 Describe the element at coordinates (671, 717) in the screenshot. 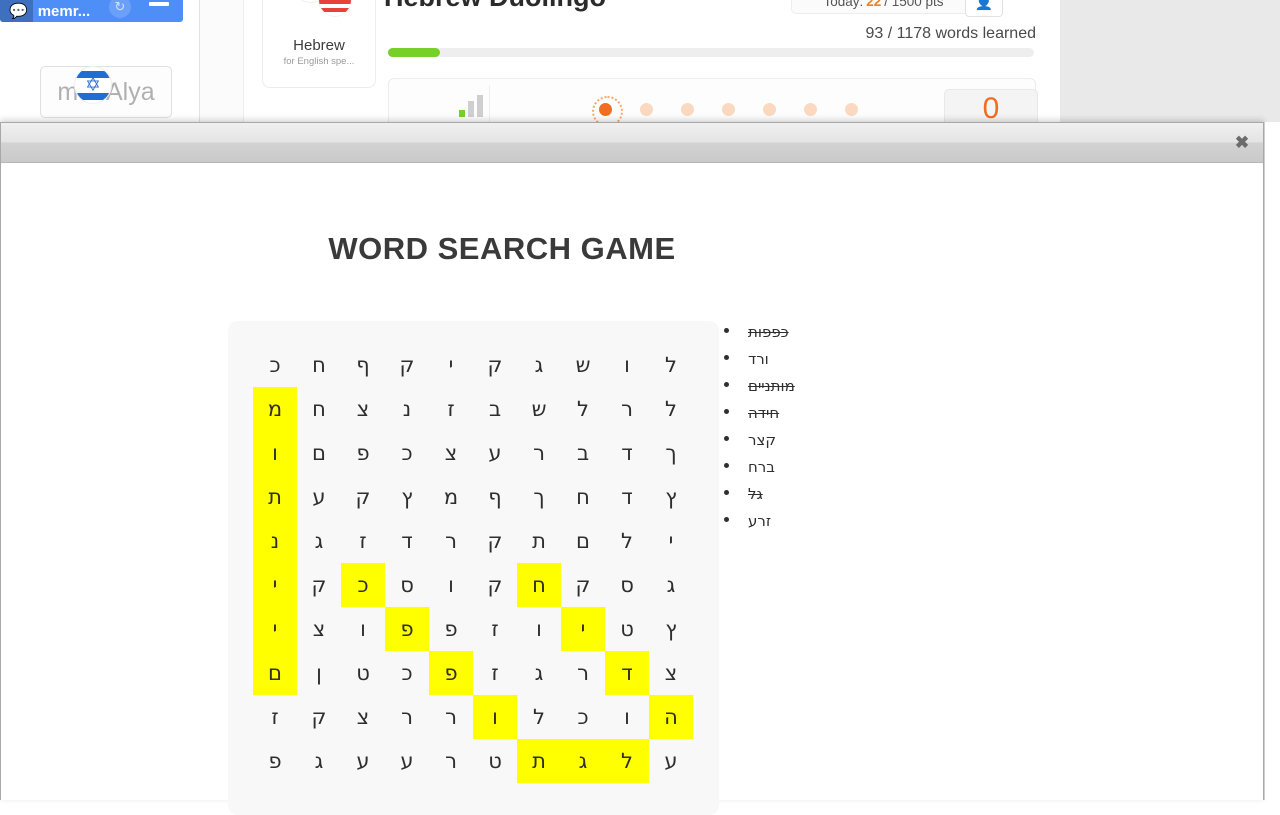

I see `grid-cell: ה` at that location.